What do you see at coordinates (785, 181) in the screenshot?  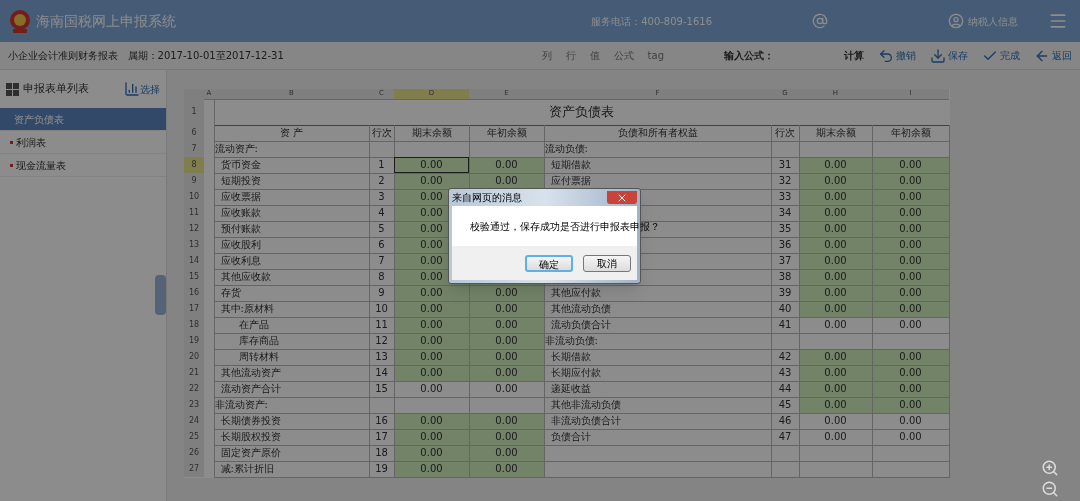 I see `table-cell: 32` at bounding box center [785, 181].